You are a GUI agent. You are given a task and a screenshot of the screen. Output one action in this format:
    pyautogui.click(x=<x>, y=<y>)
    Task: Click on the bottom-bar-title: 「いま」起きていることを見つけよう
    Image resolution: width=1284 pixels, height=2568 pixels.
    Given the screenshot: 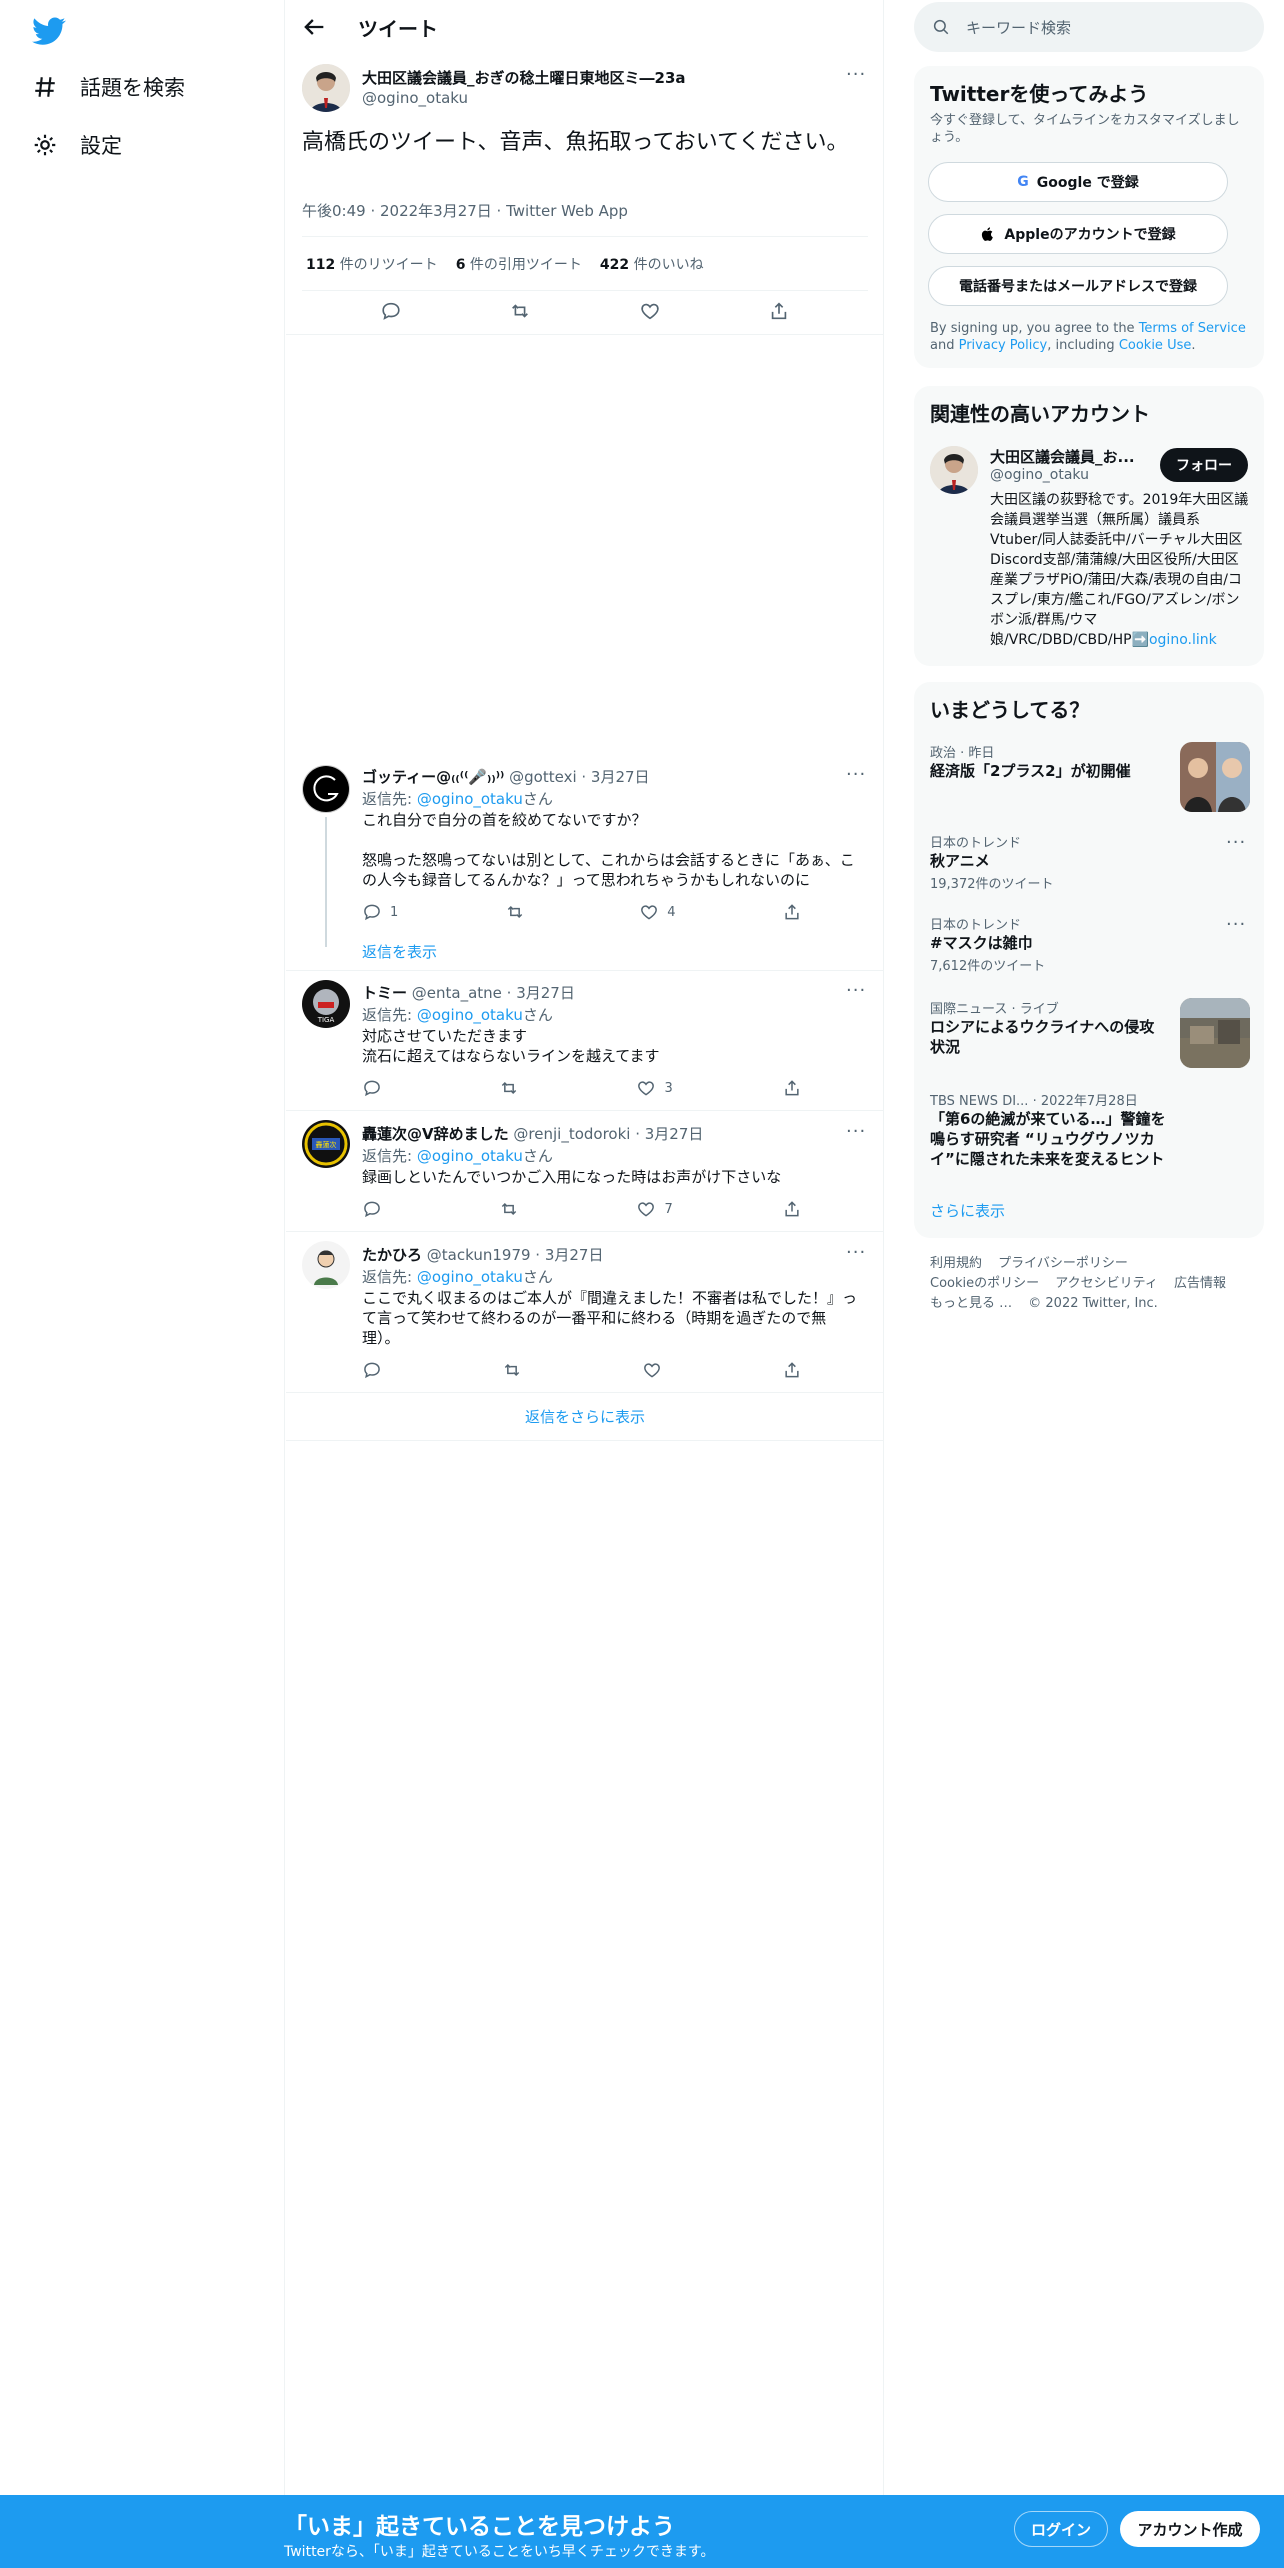 What is the action you would take?
    pyautogui.click(x=479, y=2527)
    